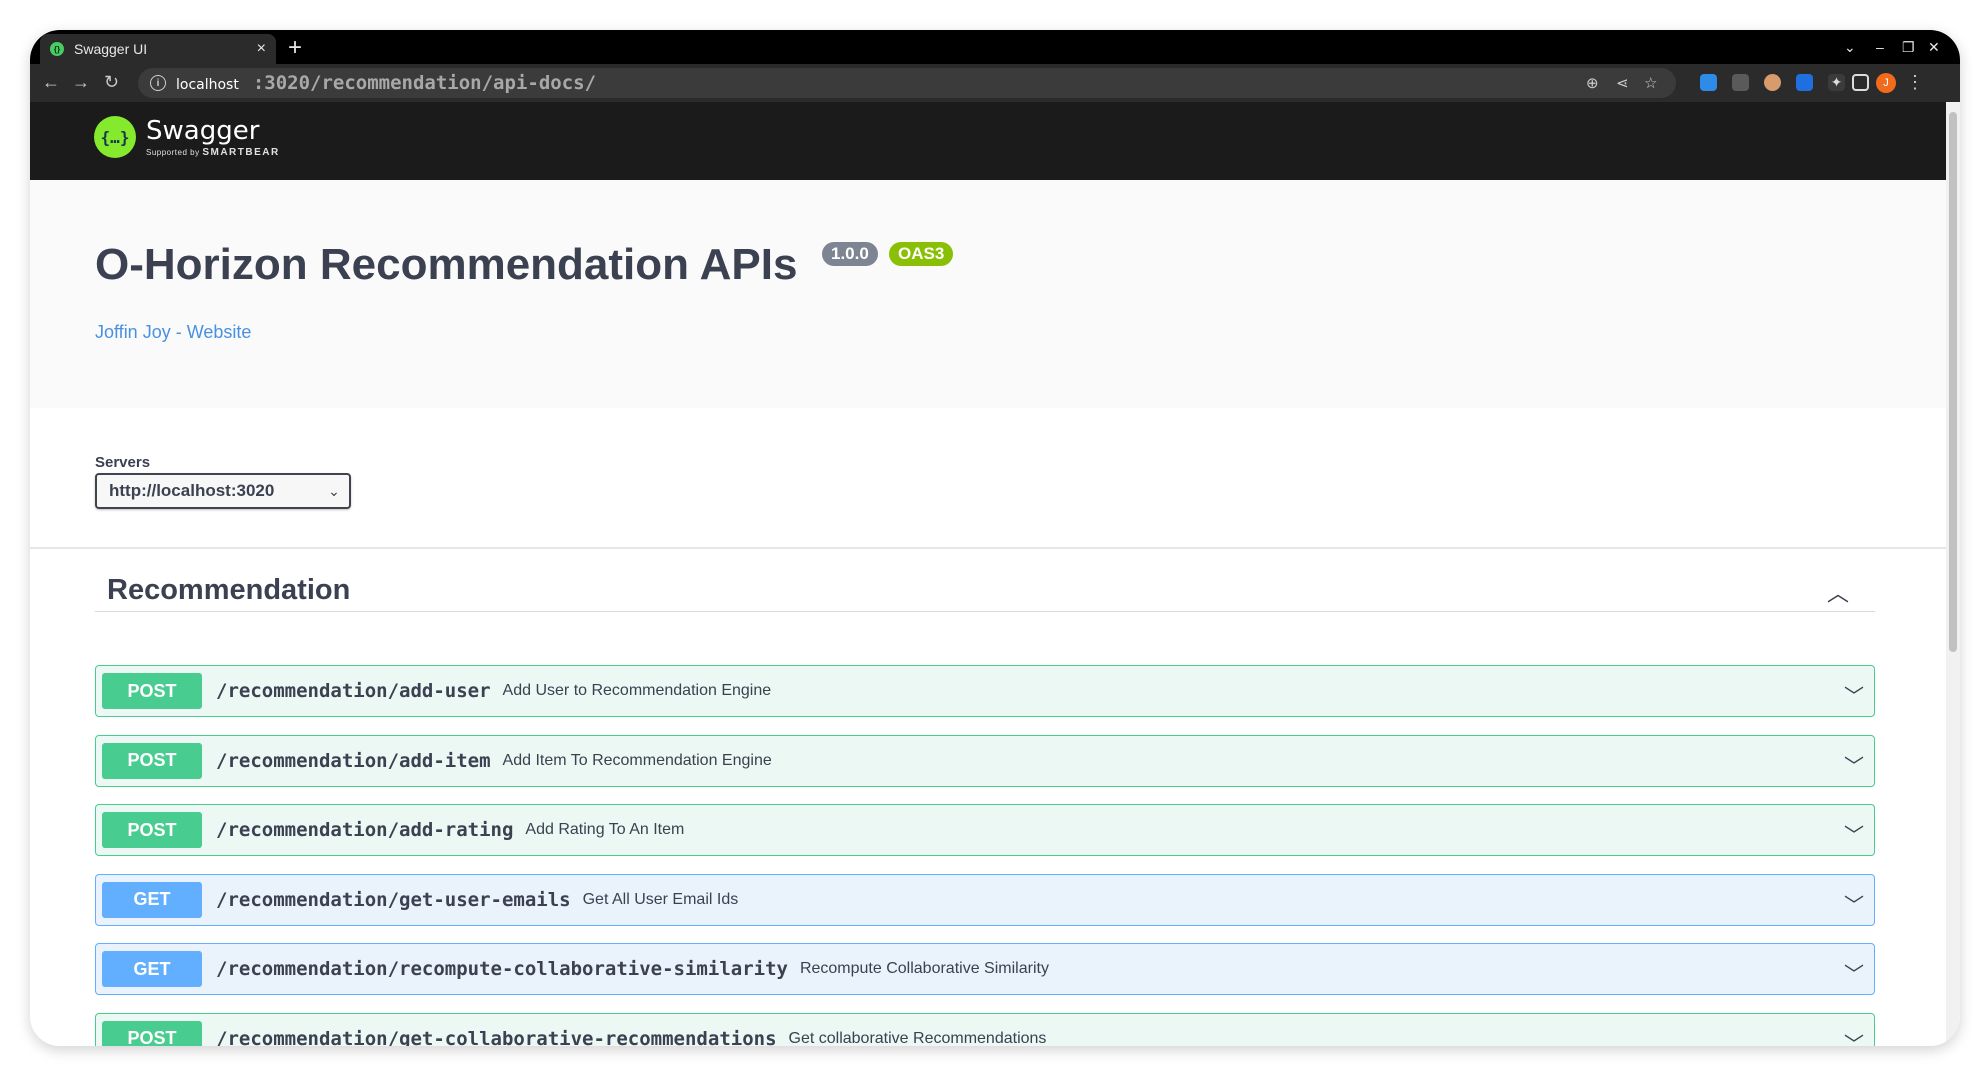 This screenshot has height=1074, width=1980. Describe the element at coordinates (921, 254) in the screenshot. I see `oas-badge: OAS3` at that location.